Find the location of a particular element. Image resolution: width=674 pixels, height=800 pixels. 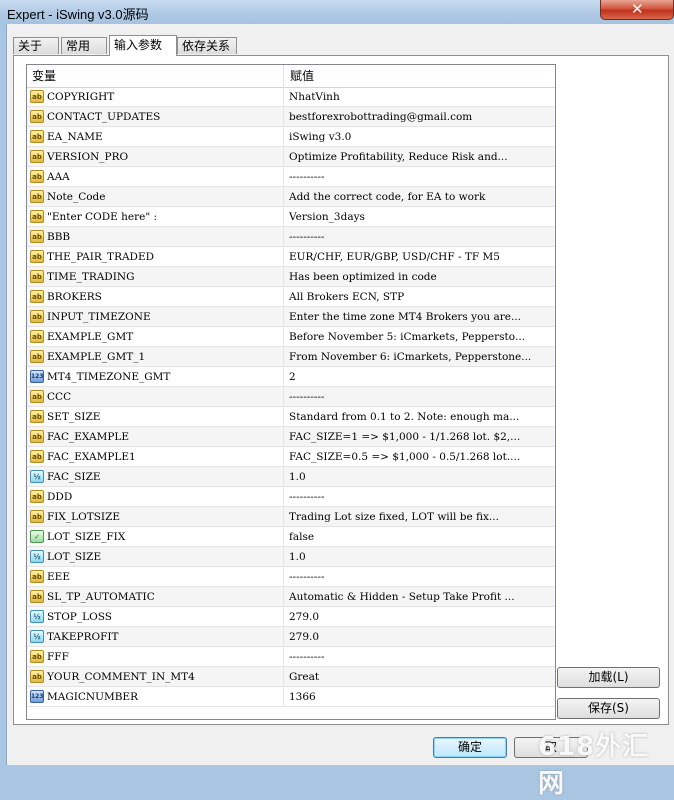

param-value: Great is located at coordinates (420, 677).